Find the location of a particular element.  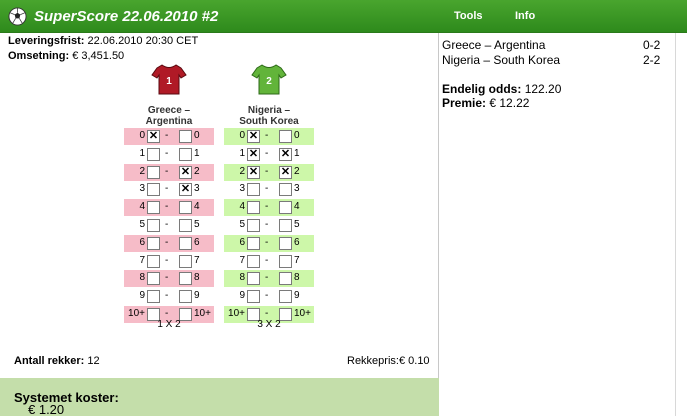

score-row: 2- ✕ 2 is located at coordinates (169, 172).